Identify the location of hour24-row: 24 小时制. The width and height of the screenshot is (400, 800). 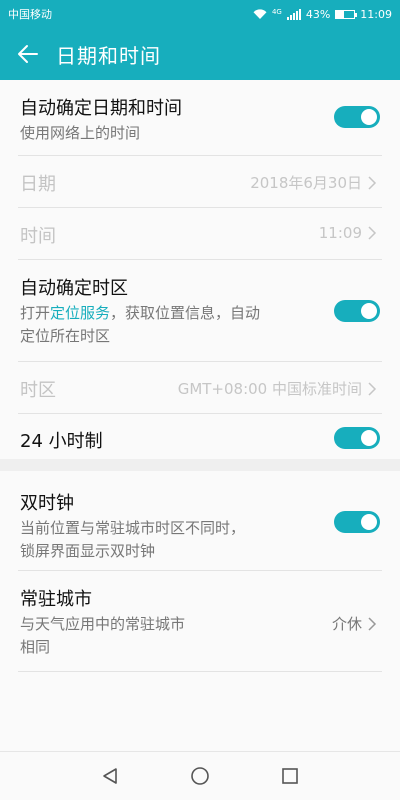
(200, 436).